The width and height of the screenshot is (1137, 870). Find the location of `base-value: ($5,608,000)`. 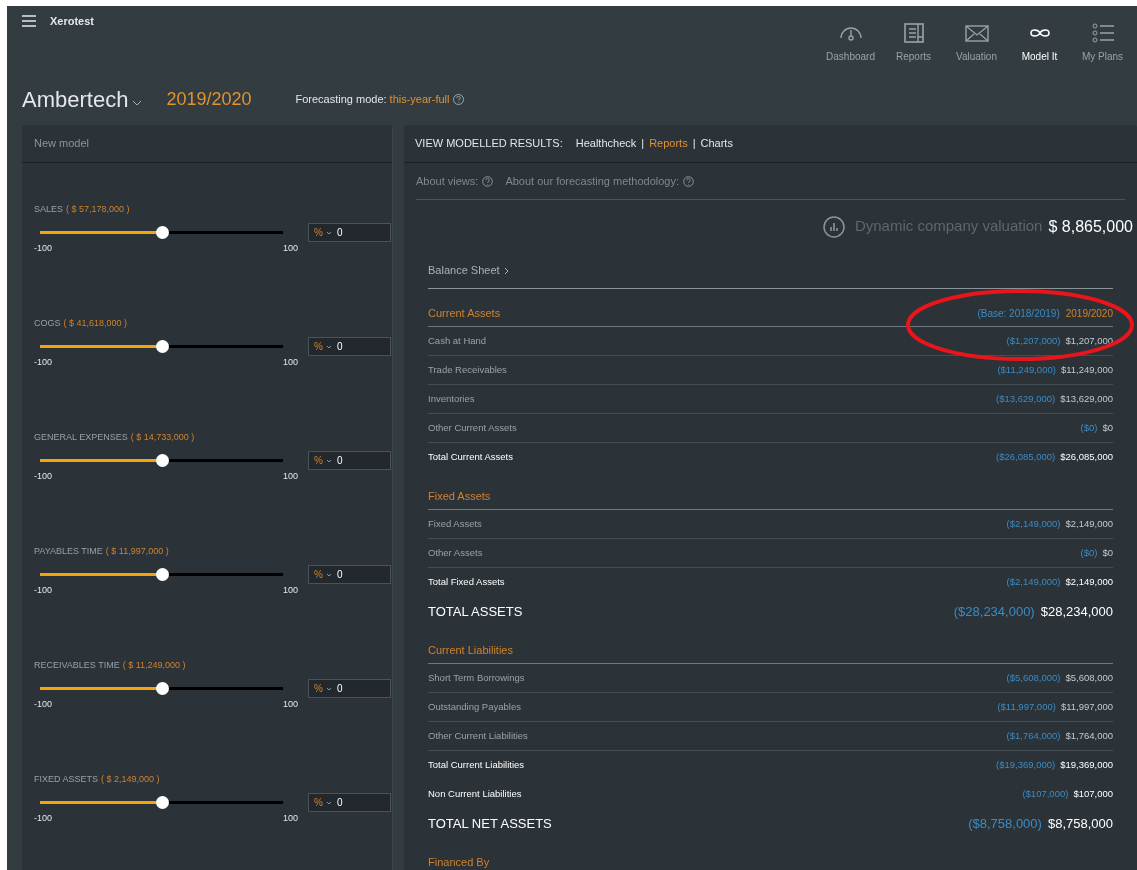

base-value: ($5,608,000) is located at coordinates (1033, 677).